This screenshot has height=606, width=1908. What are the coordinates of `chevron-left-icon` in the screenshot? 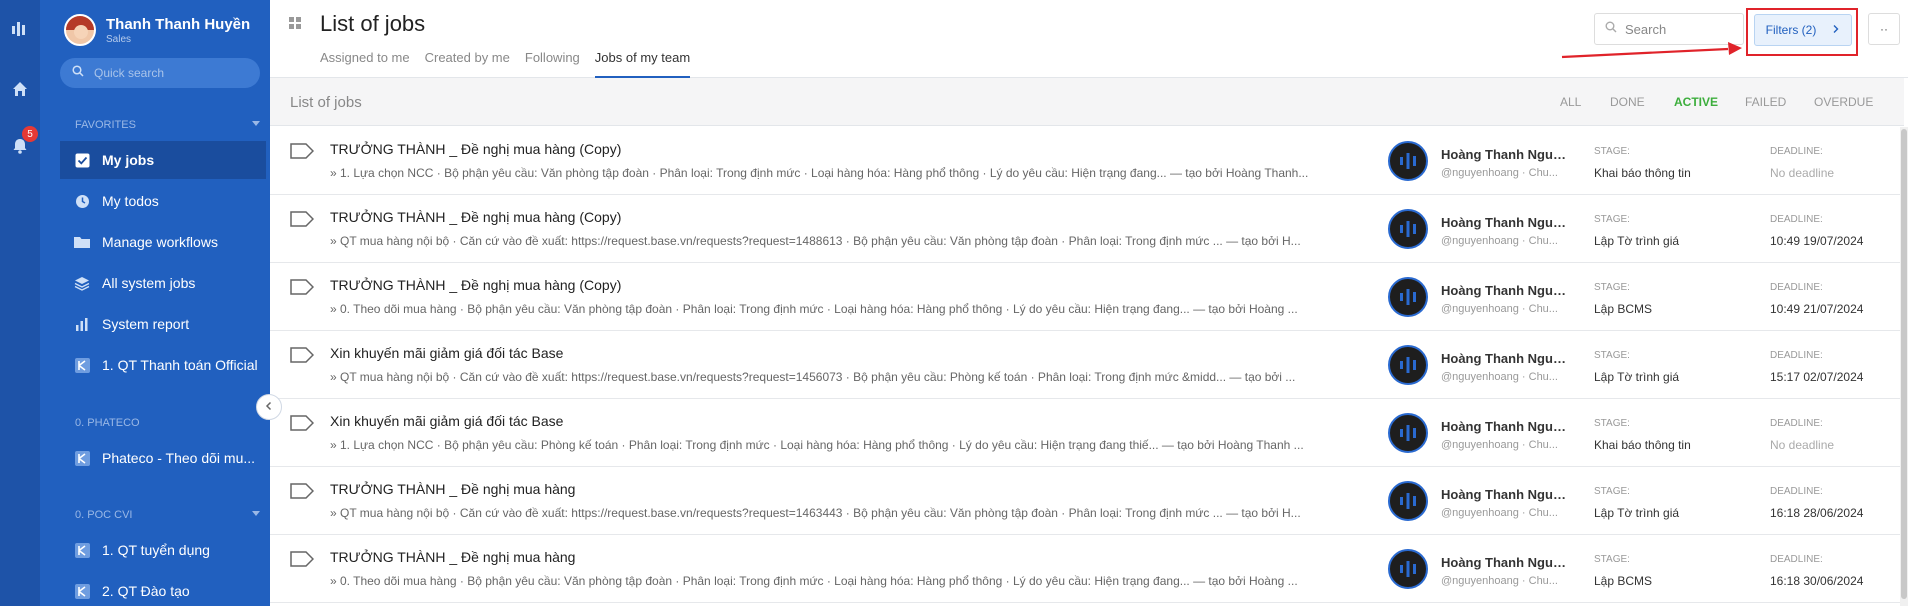 It's located at (269, 407).